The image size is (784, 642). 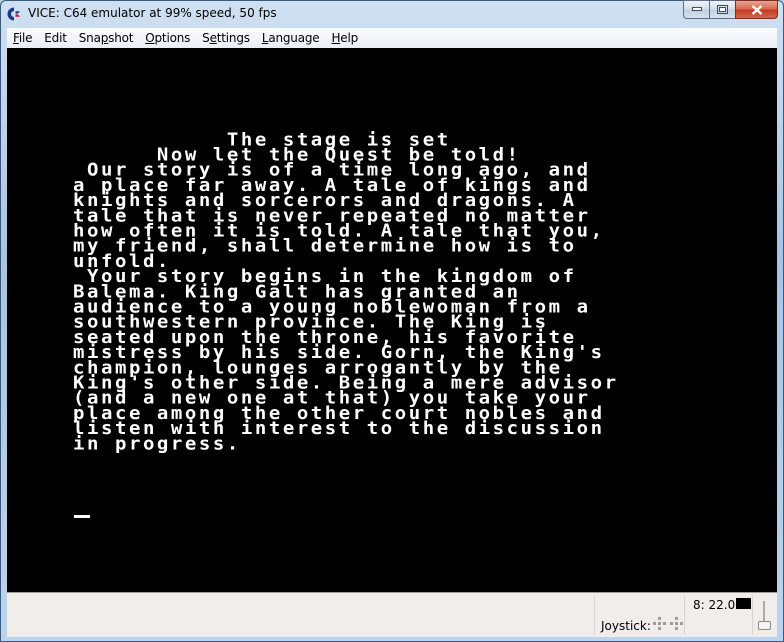 What do you see at coordinates (764, 617) in the screenshot?
I see `volume-slider` at bounding box center [764, 617].